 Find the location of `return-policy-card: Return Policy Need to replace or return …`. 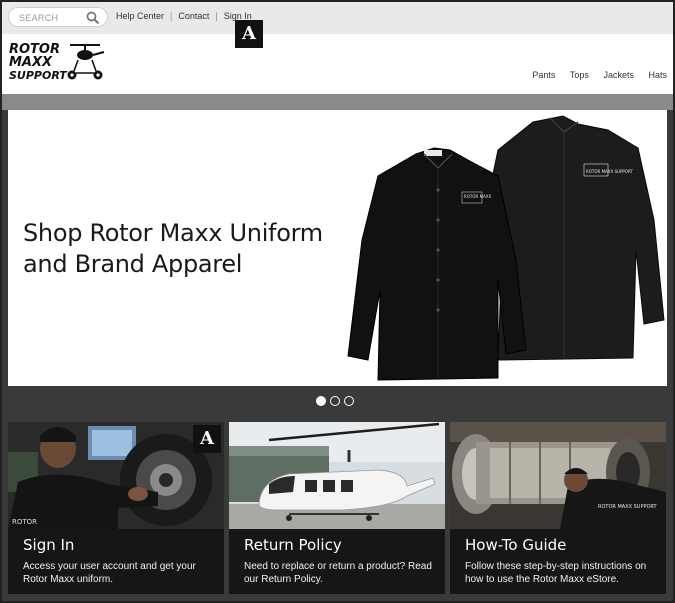

return-policy-card: Return Policy Need to replace or return … is located at coordinates (337, 508).